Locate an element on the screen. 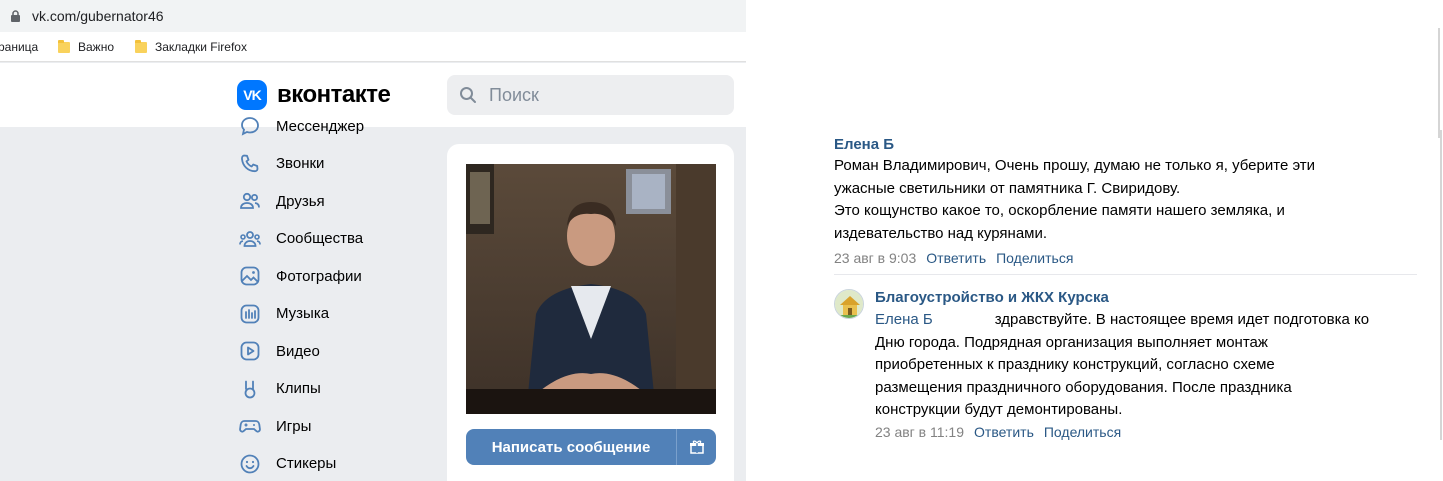 The height and width of the screenshot is (481, 1443). profile-photo is located at coordinates (591, 289).